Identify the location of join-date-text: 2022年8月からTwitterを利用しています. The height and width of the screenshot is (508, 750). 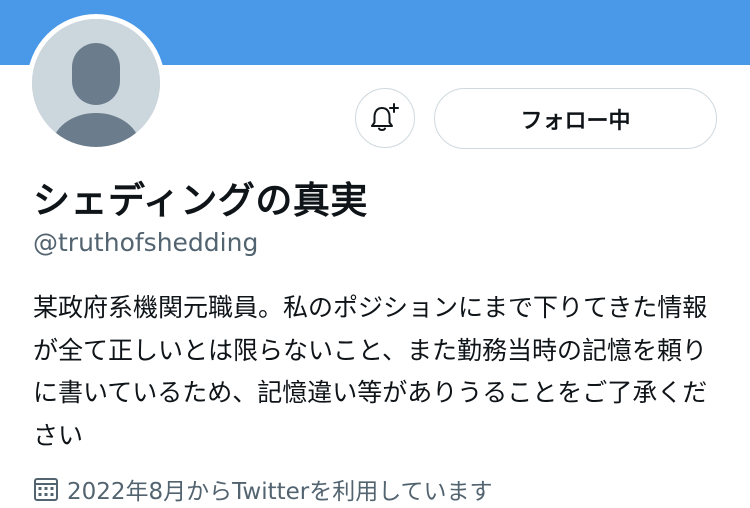
(280, 492).